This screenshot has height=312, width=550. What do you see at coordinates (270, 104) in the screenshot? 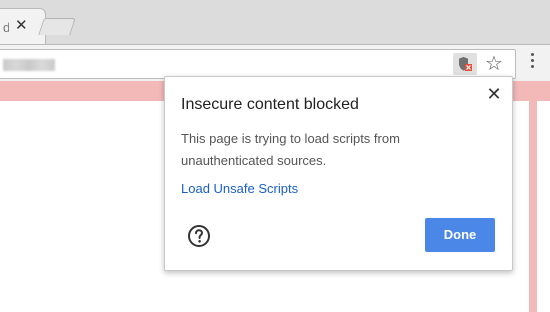
I see `popup-title: Insecure content blocked` at bounding box center [270, 104].